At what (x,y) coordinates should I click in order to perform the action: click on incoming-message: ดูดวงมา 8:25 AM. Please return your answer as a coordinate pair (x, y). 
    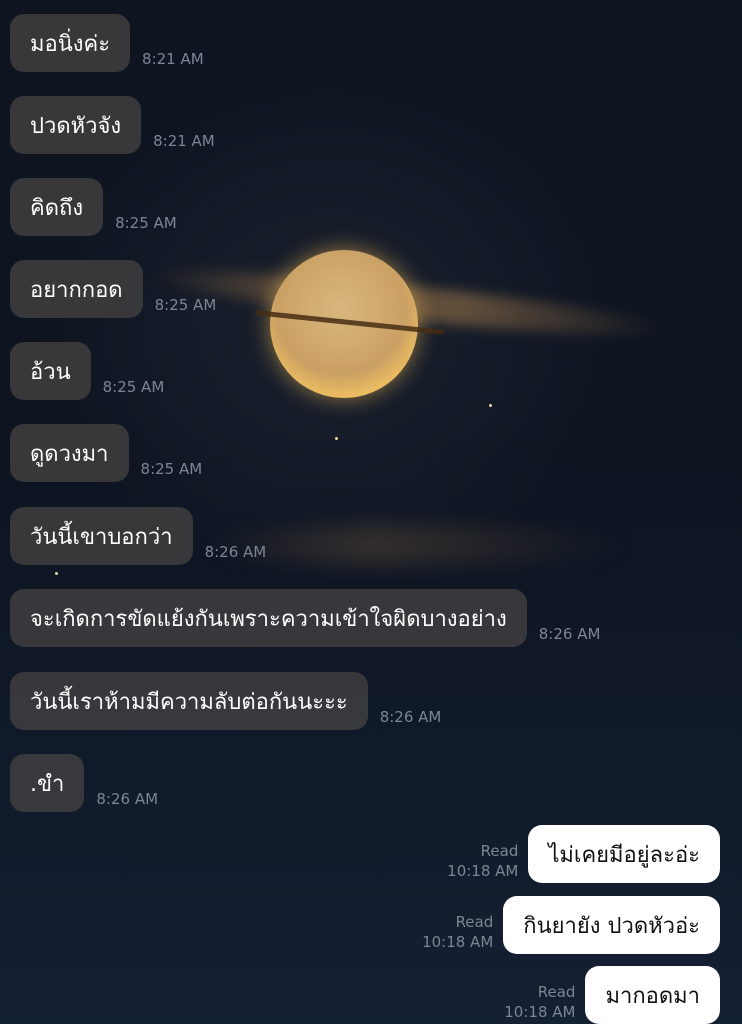
    Looking at the image, I should click on (106, 453).